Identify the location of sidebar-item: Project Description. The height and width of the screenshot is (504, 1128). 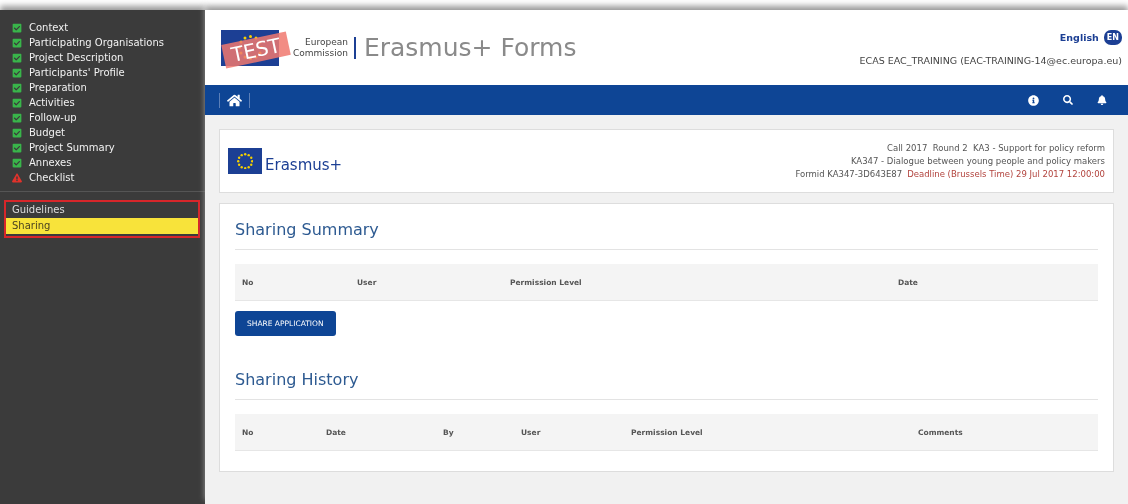
(76, 57).